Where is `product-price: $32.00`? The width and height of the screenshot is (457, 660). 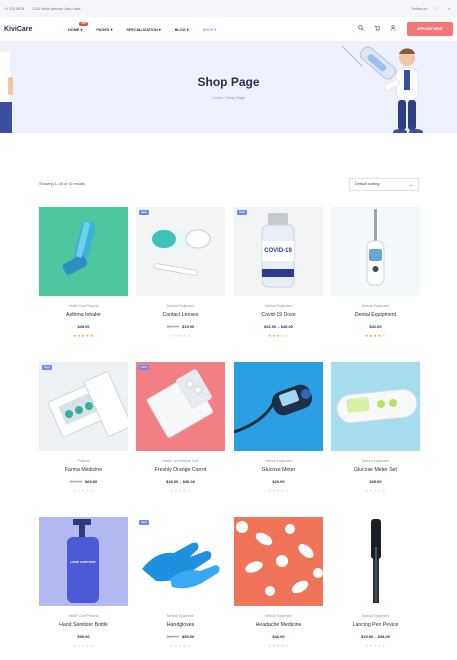 product-price: $32.00 is located at coordinates (375, 326).